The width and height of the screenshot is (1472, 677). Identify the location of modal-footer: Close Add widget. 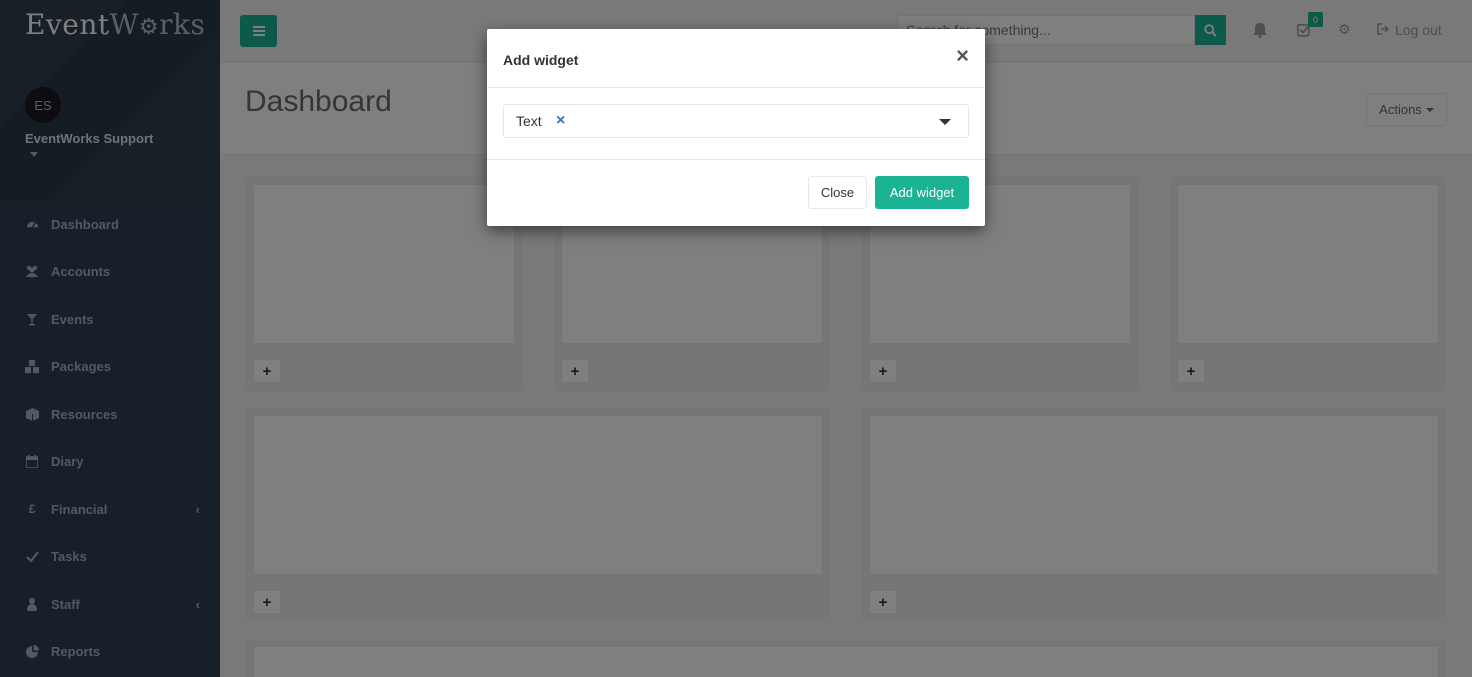
(736, 192).